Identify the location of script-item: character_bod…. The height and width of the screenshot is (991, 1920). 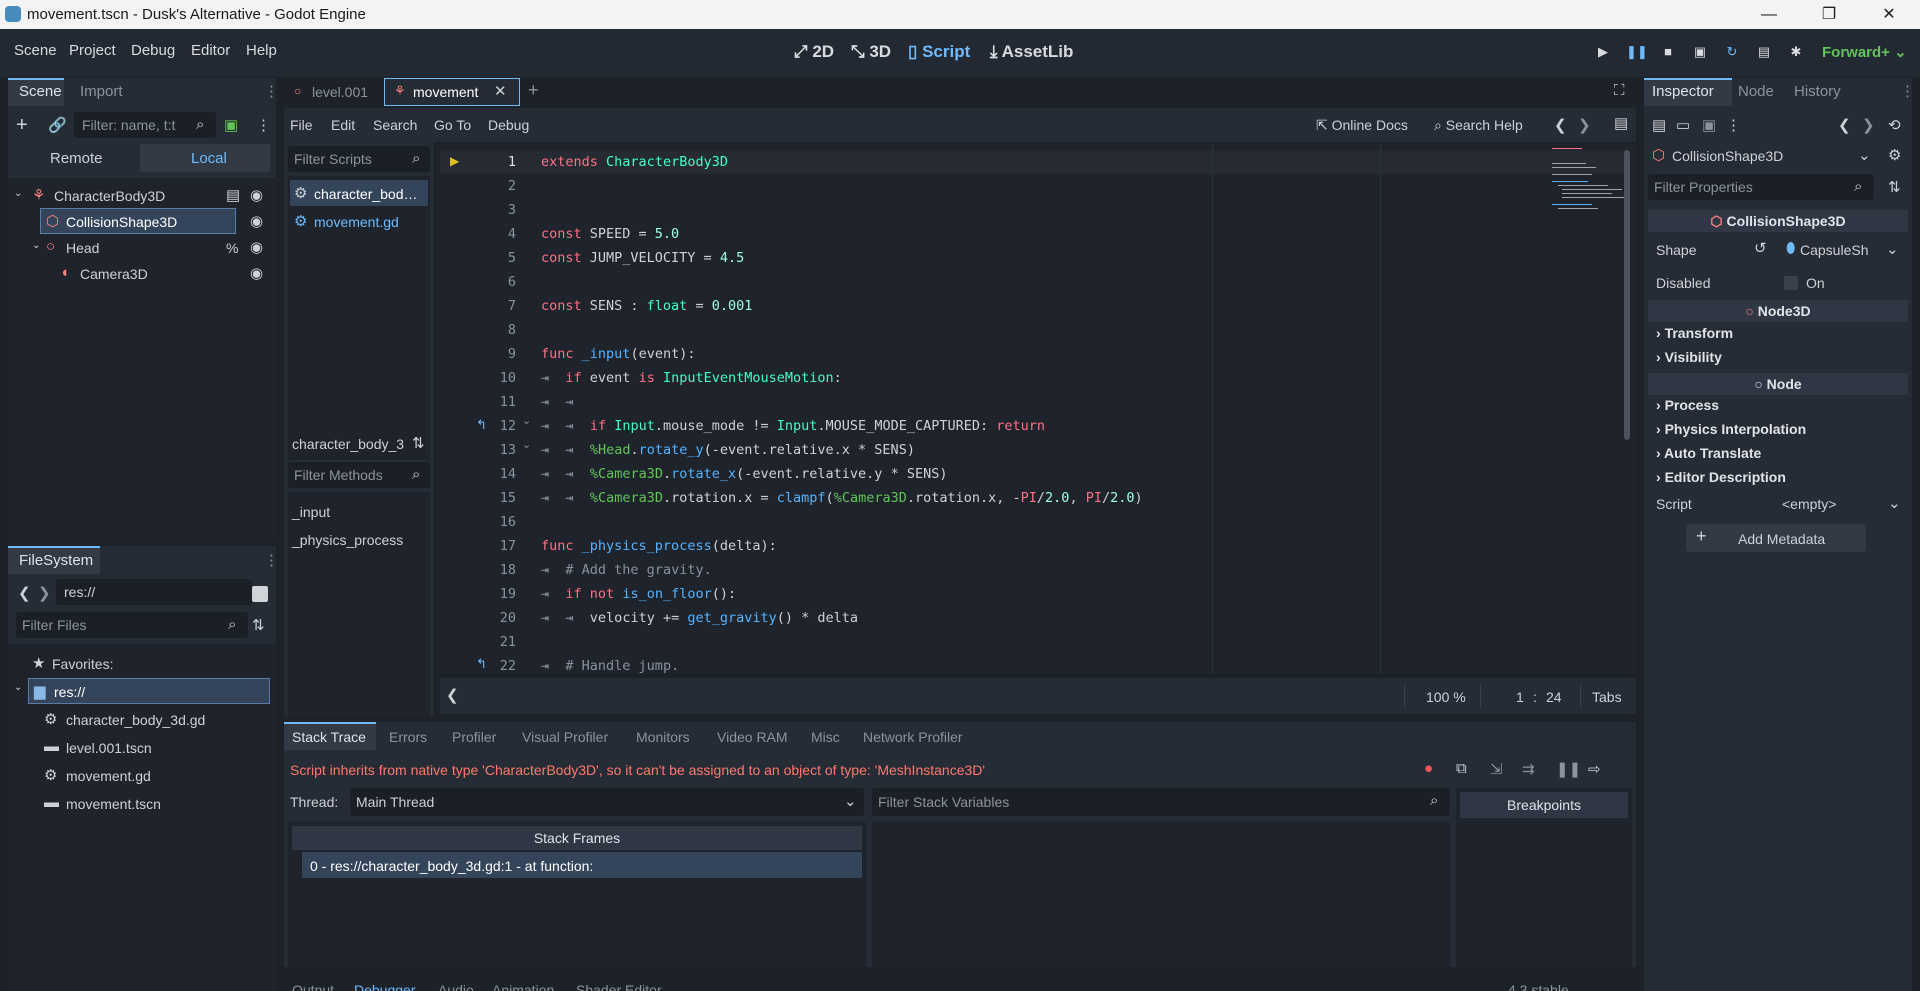
(366, 194).